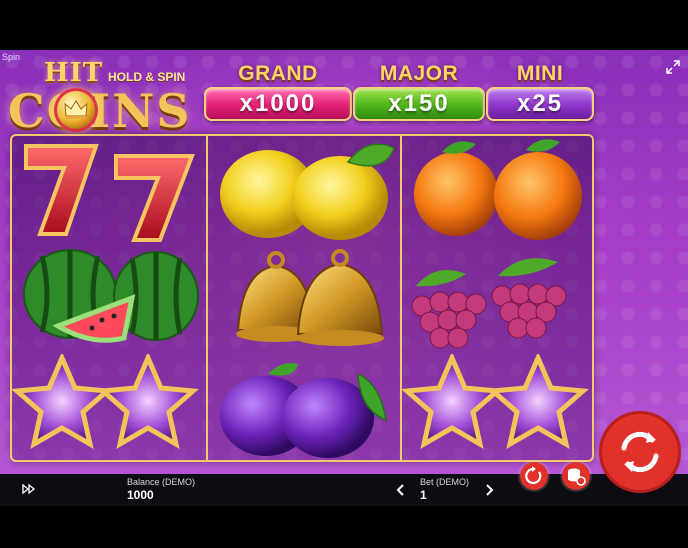 This screenshot has height=548, width=688. Describe the element at coordinates (140, 495) in the screenshot. I see `balance-value: 1000` at that location.